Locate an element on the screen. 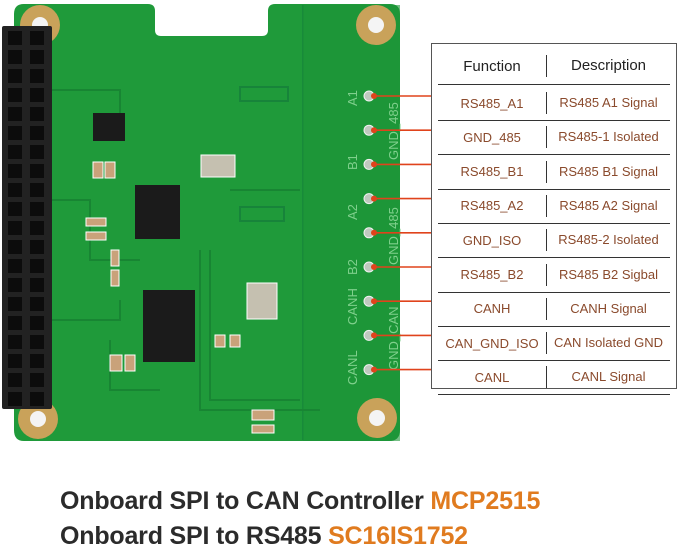 This screenshot has height=551, width=679. silk-a2: A2 is located at coordinates (352, 212).